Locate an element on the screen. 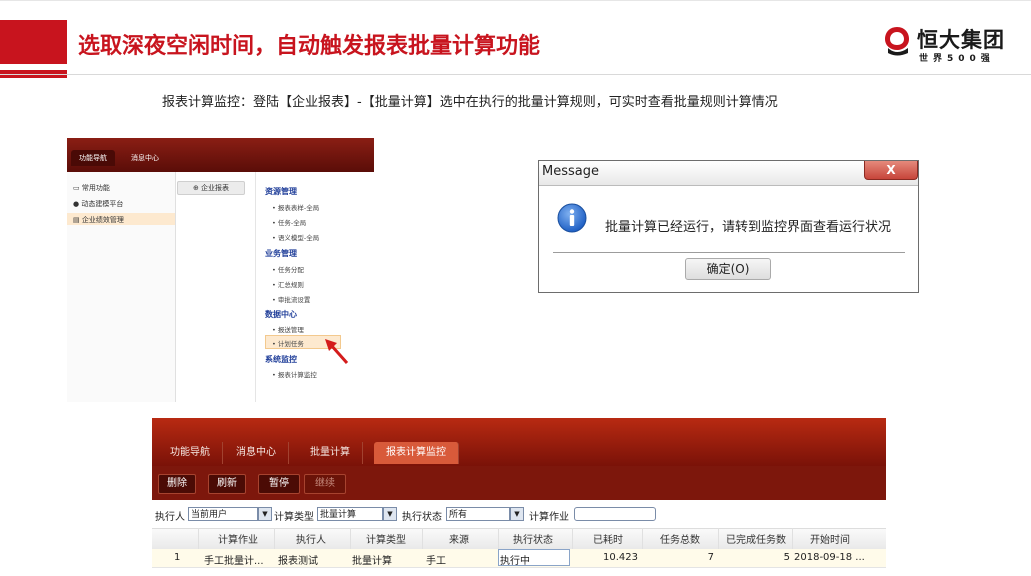  top-border is located at coordinates (515, 0).